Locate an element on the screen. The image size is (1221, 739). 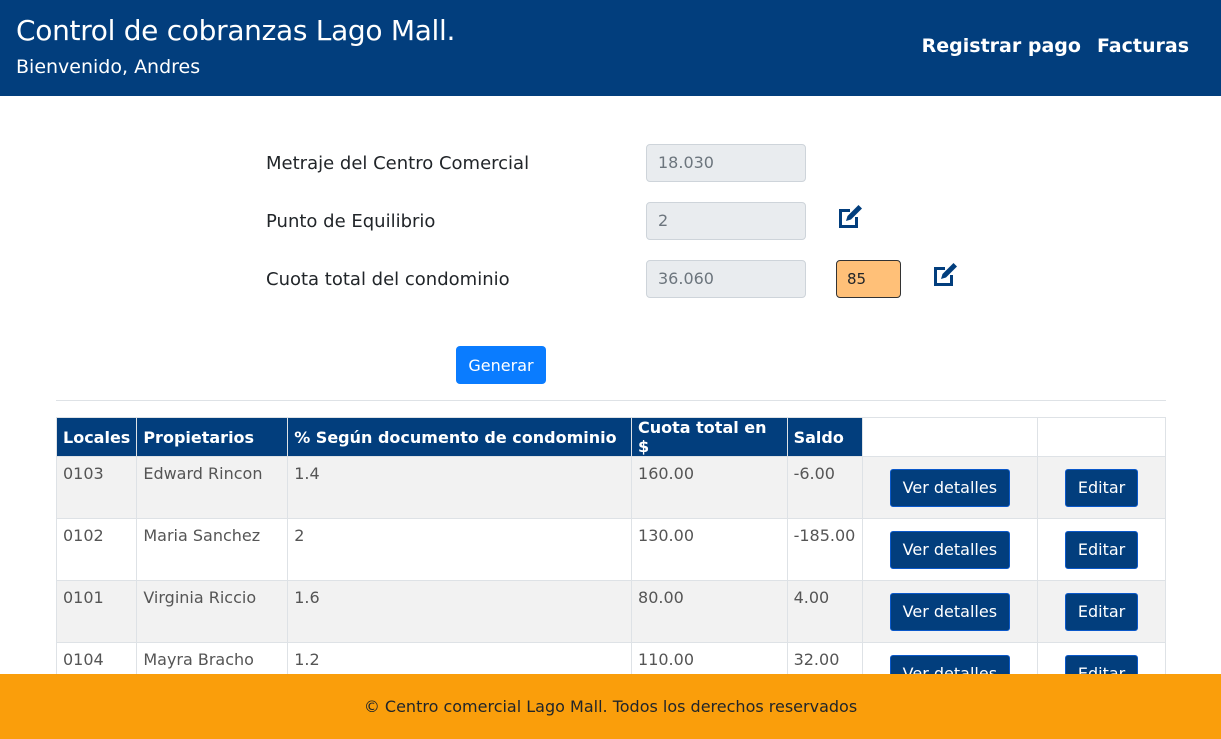
cell-owner: Virginia Riccio is located at coordinates (212, 611).